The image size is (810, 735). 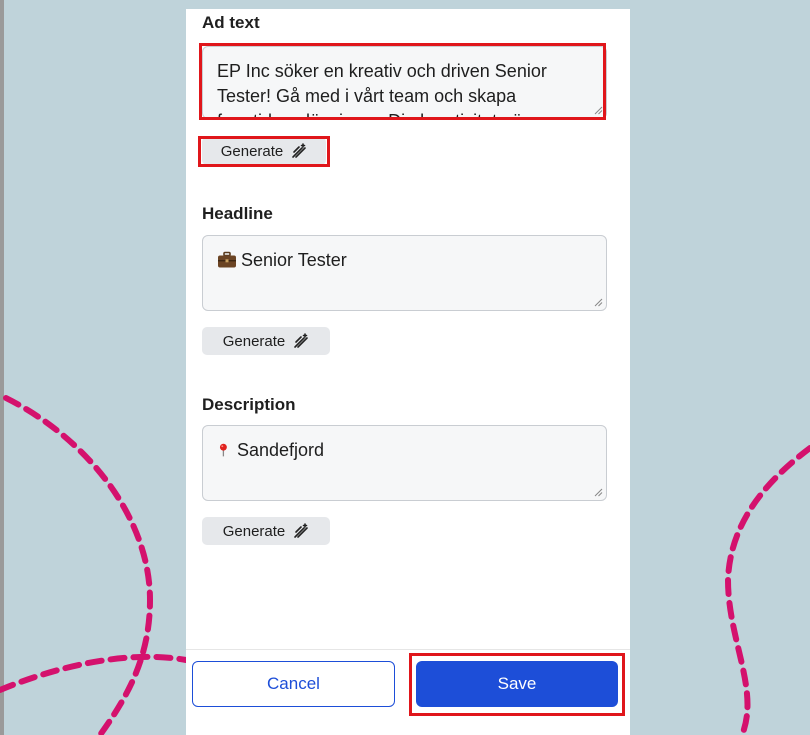 What do you see at coordinates (281, 450) in the screenshot?
I see `description-value: Sandefjord` at bounding box center [281, 450].